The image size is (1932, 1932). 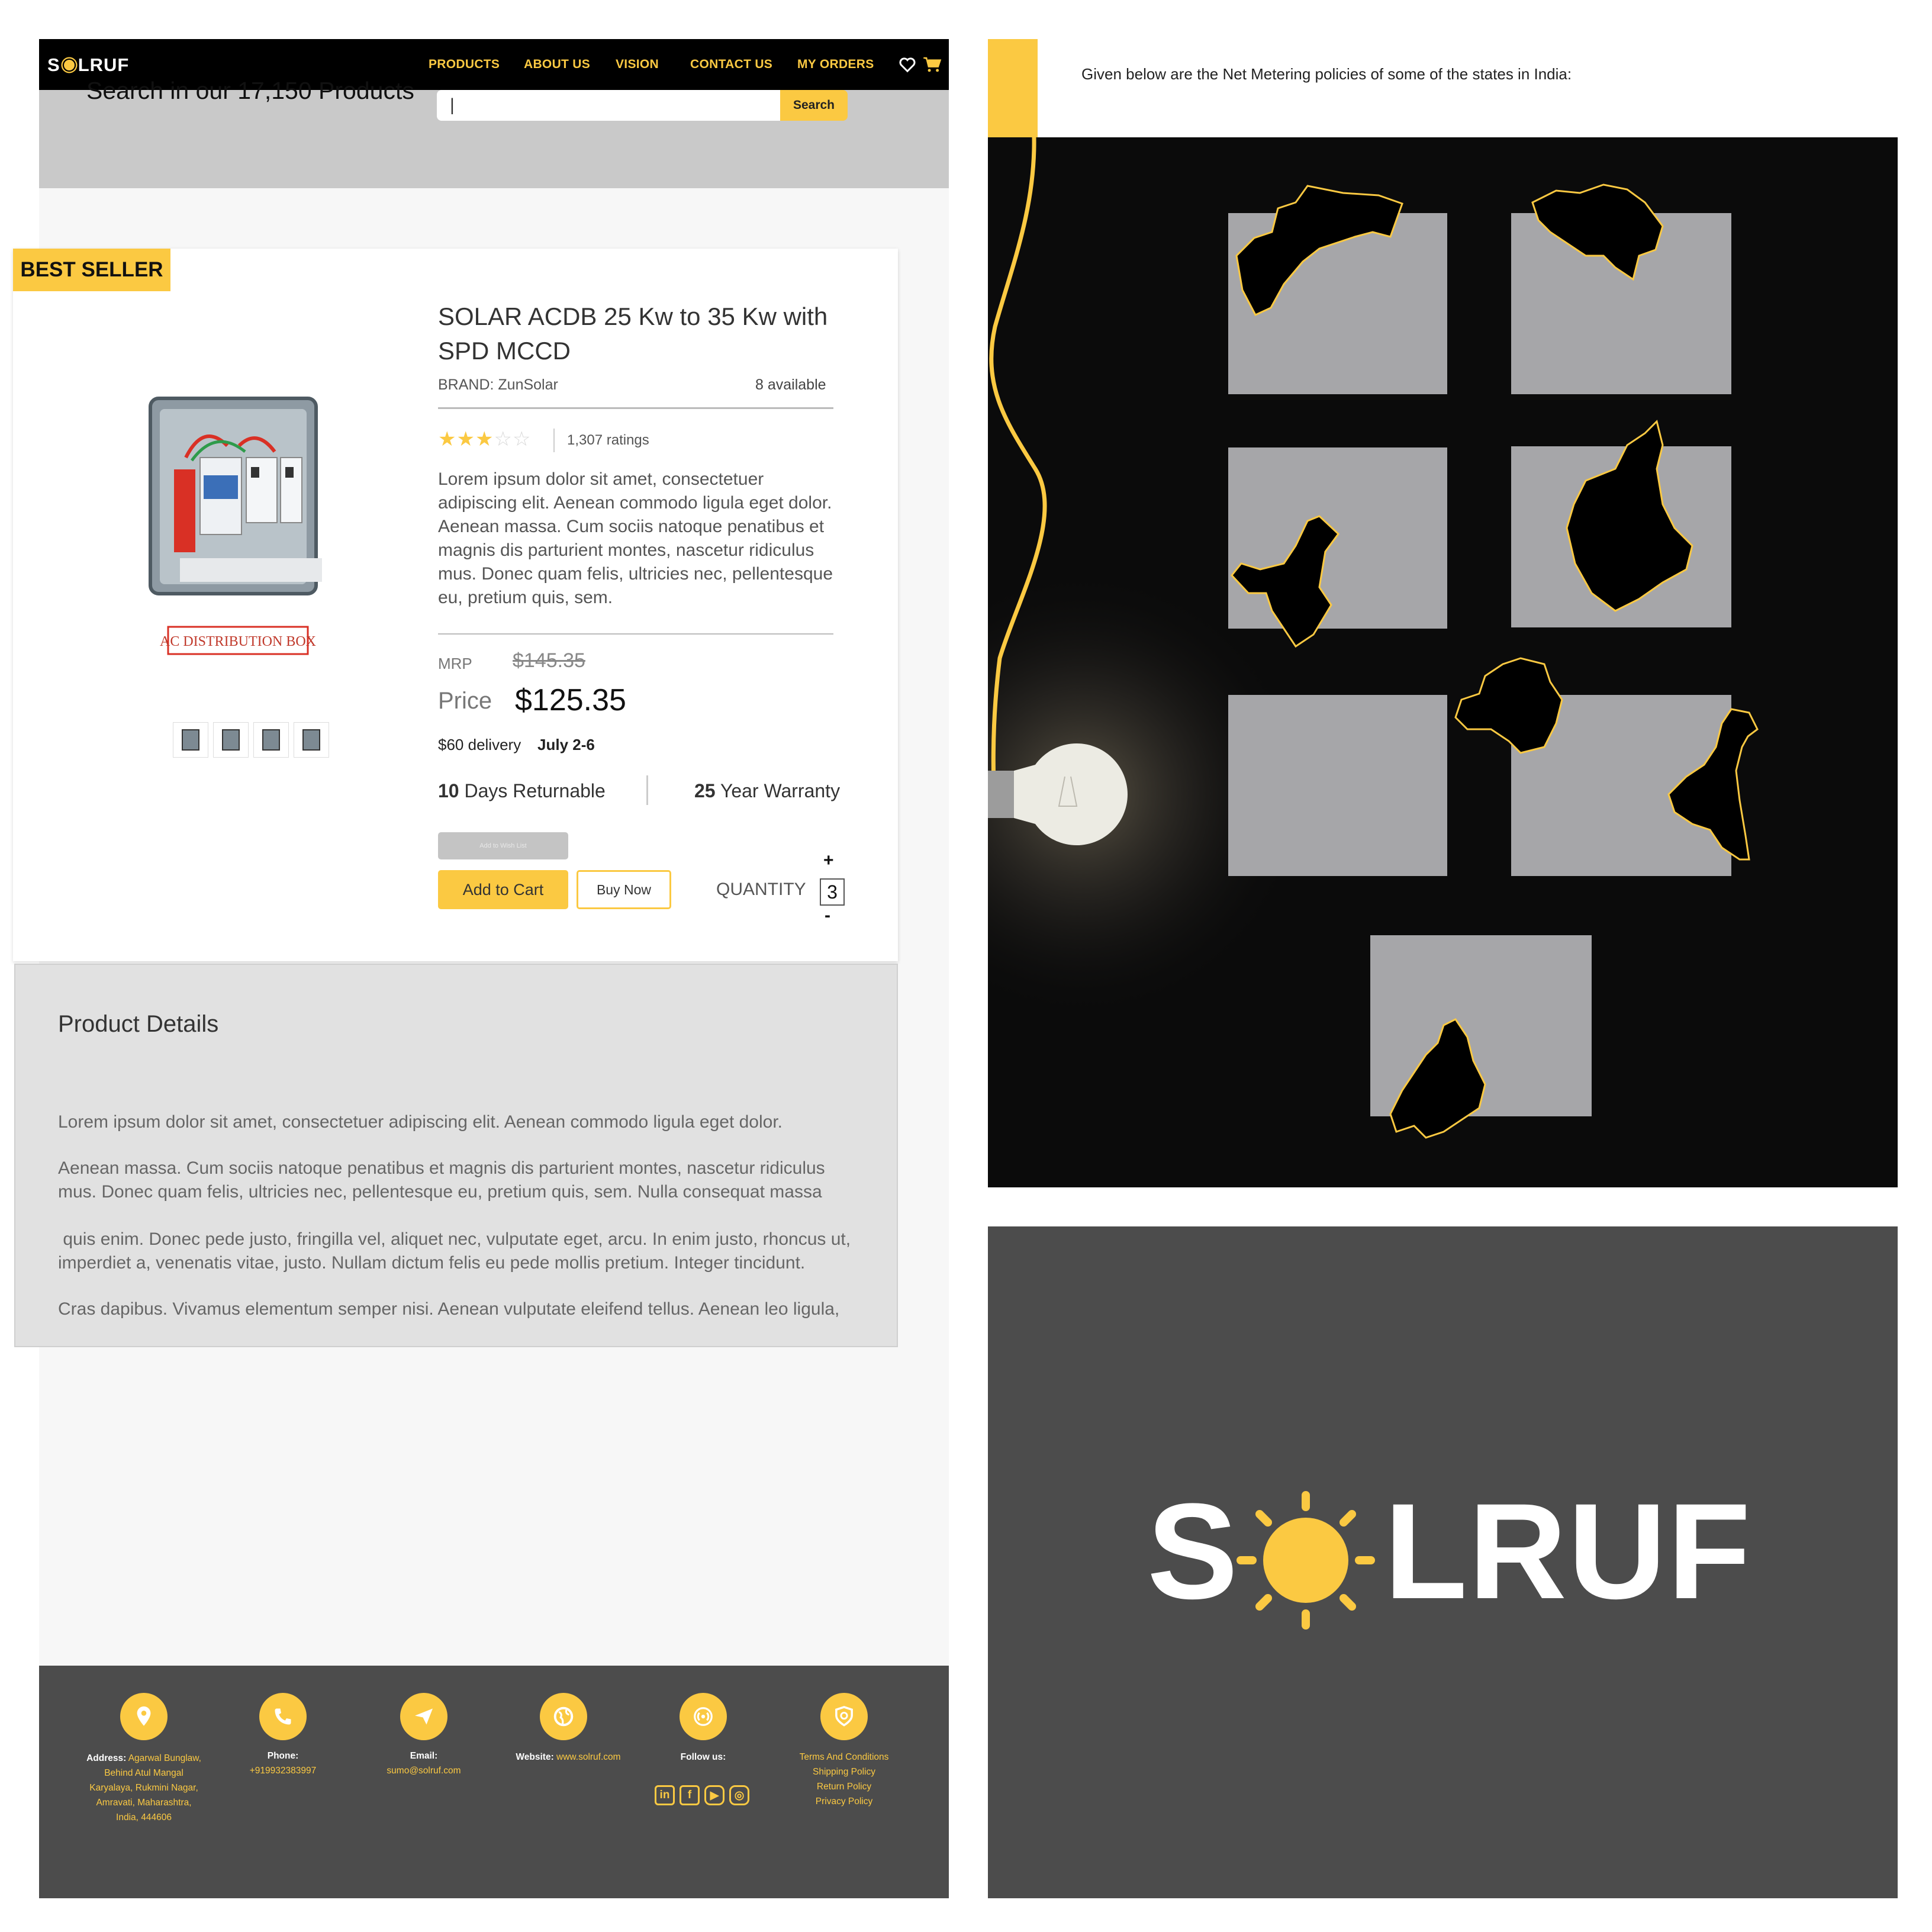 I want to click on add-to-cart-button: Add to Cart, so click(x=503, y=889).